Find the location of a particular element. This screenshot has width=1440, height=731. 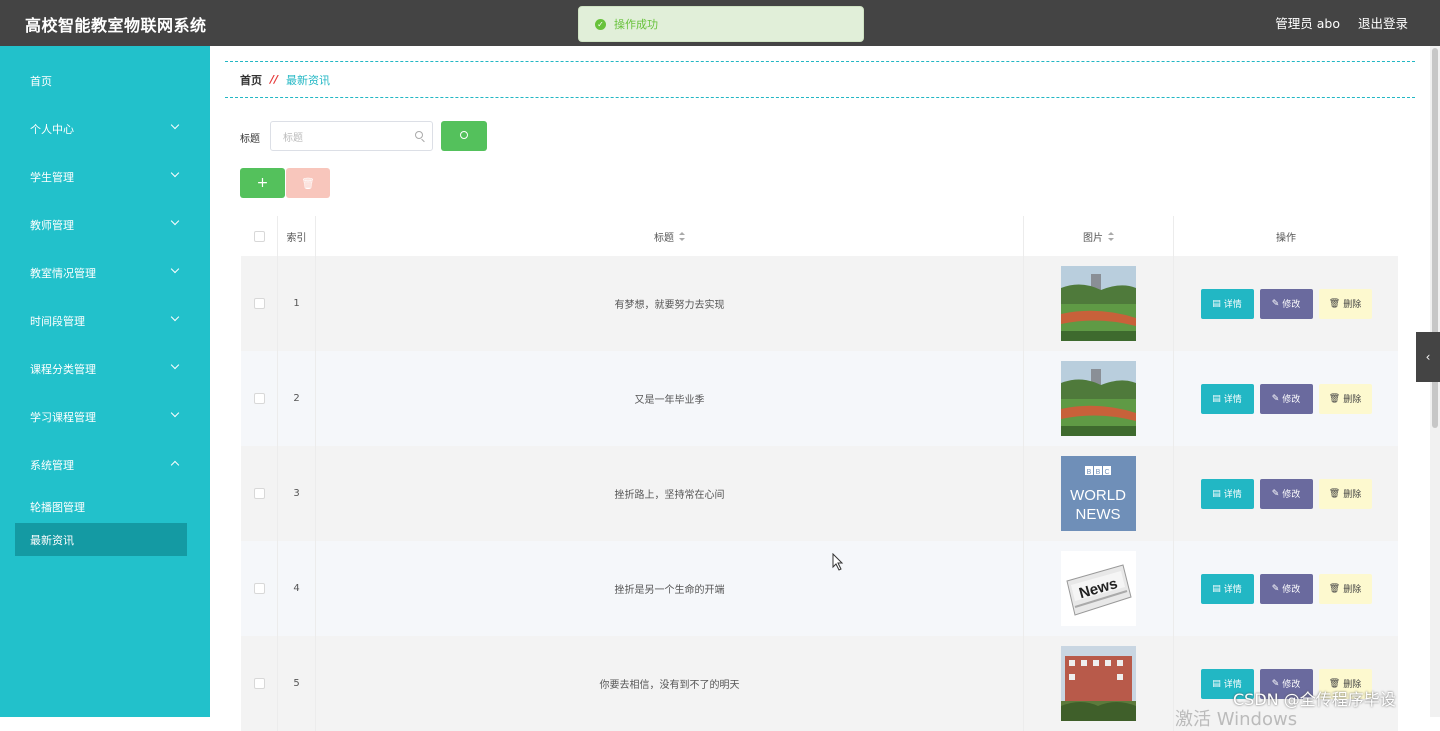

sidebar-item-personal: 个人中心 is located at coordinates (105, 129).